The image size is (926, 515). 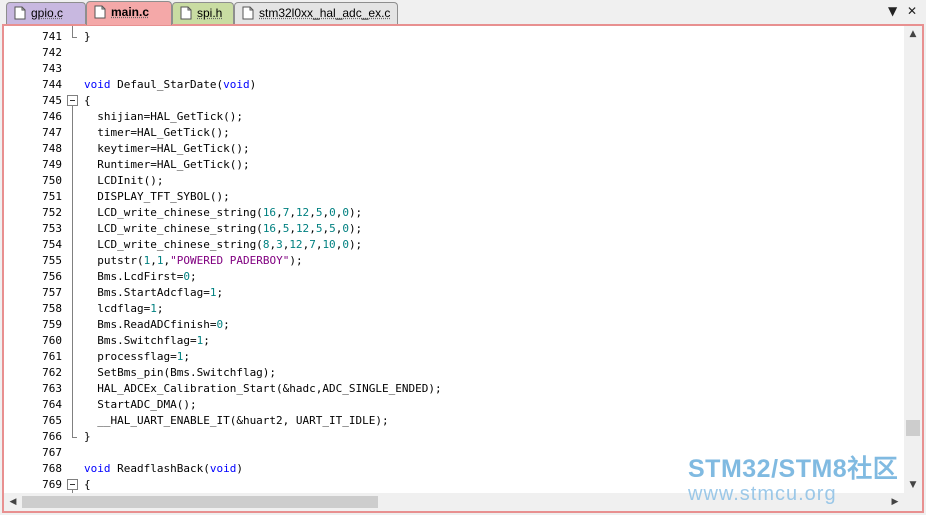 What do you see at coordinates (123, 309) in the screenshot?
I see `code-line: lcdflag=1;` at bounding box center [123, 309].